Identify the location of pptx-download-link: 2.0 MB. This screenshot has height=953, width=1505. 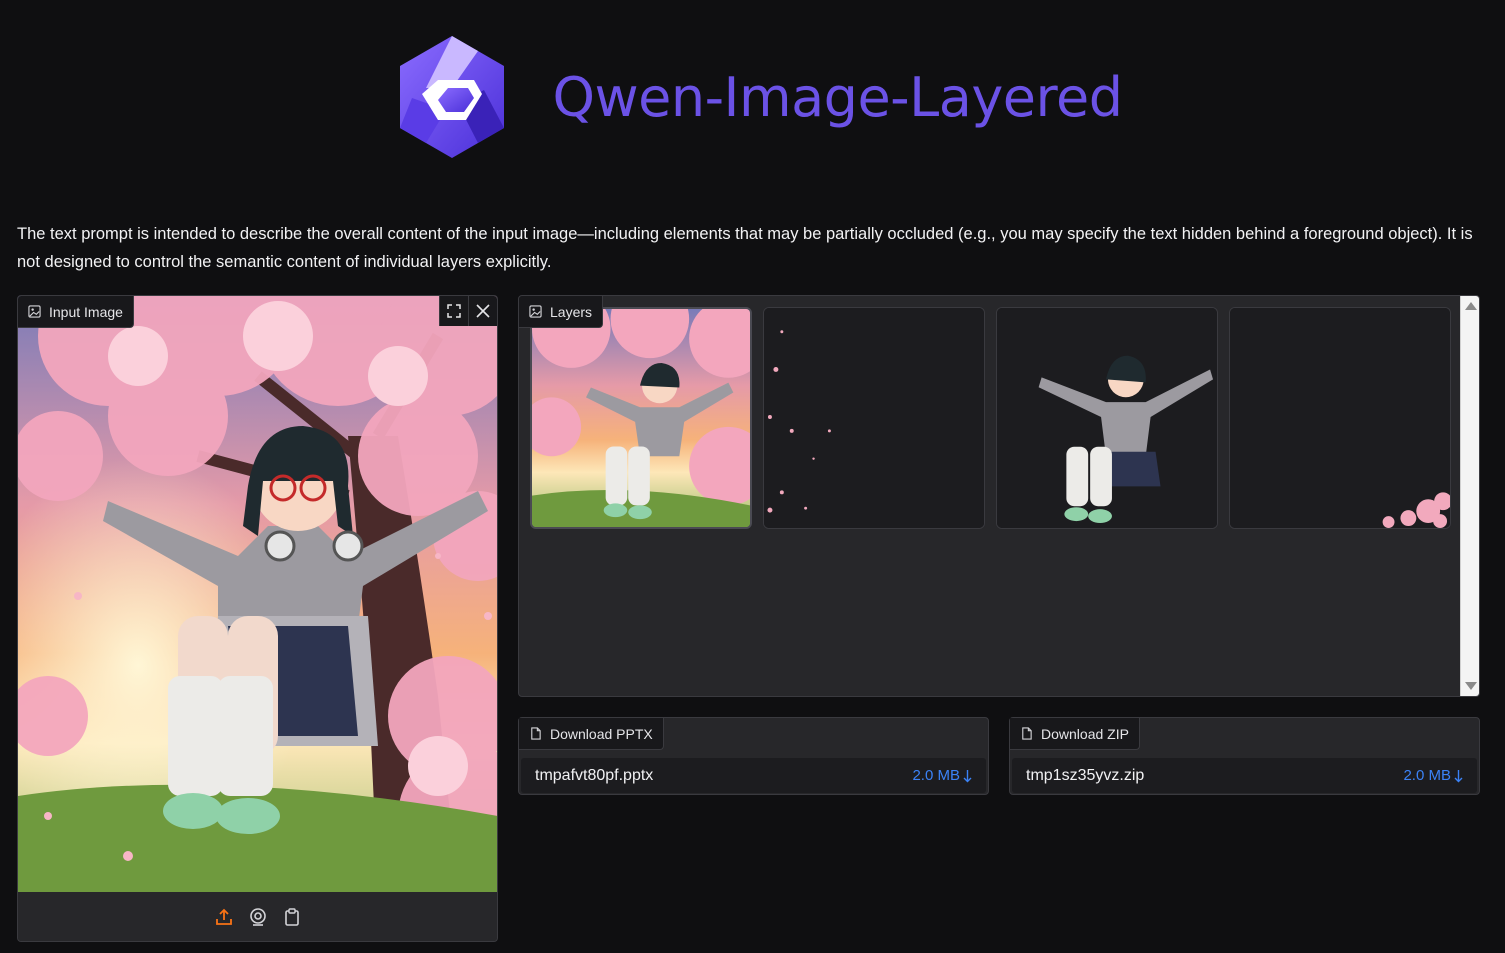
(942, 775).